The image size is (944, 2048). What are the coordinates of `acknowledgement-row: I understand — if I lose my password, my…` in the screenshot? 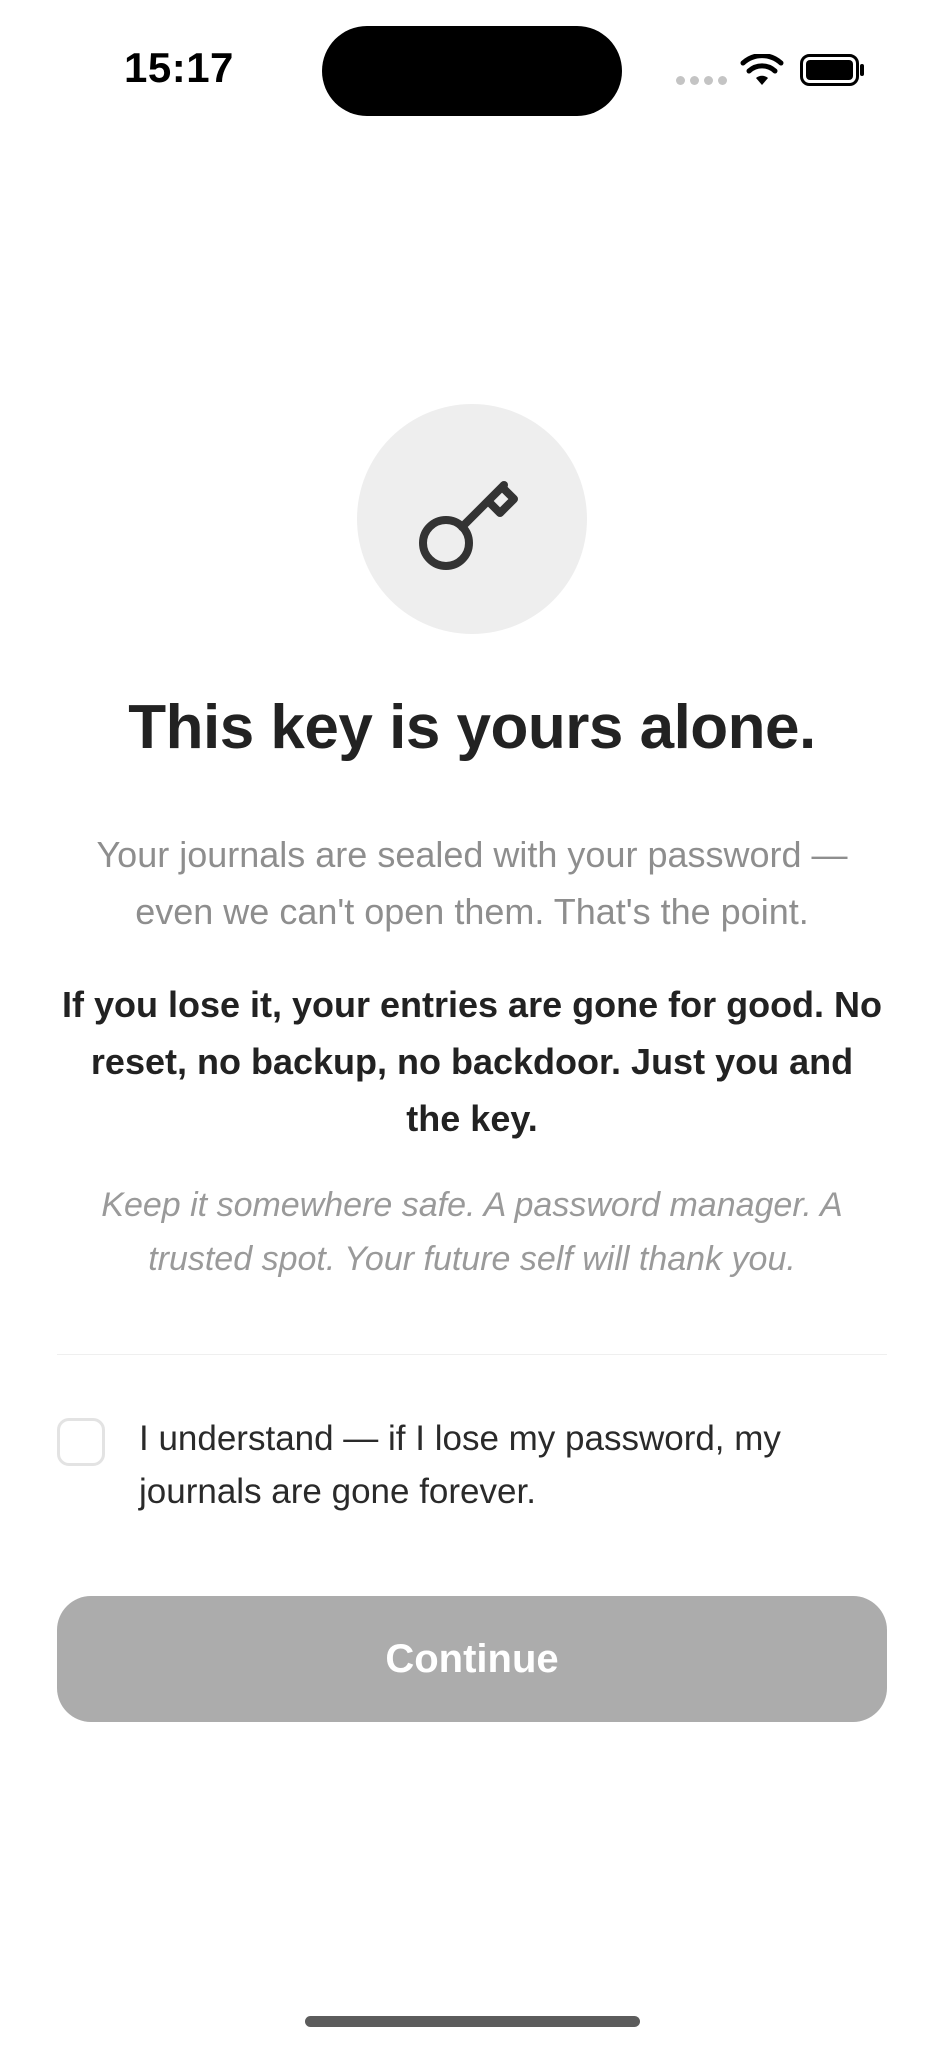 It's located at (472, 1467).